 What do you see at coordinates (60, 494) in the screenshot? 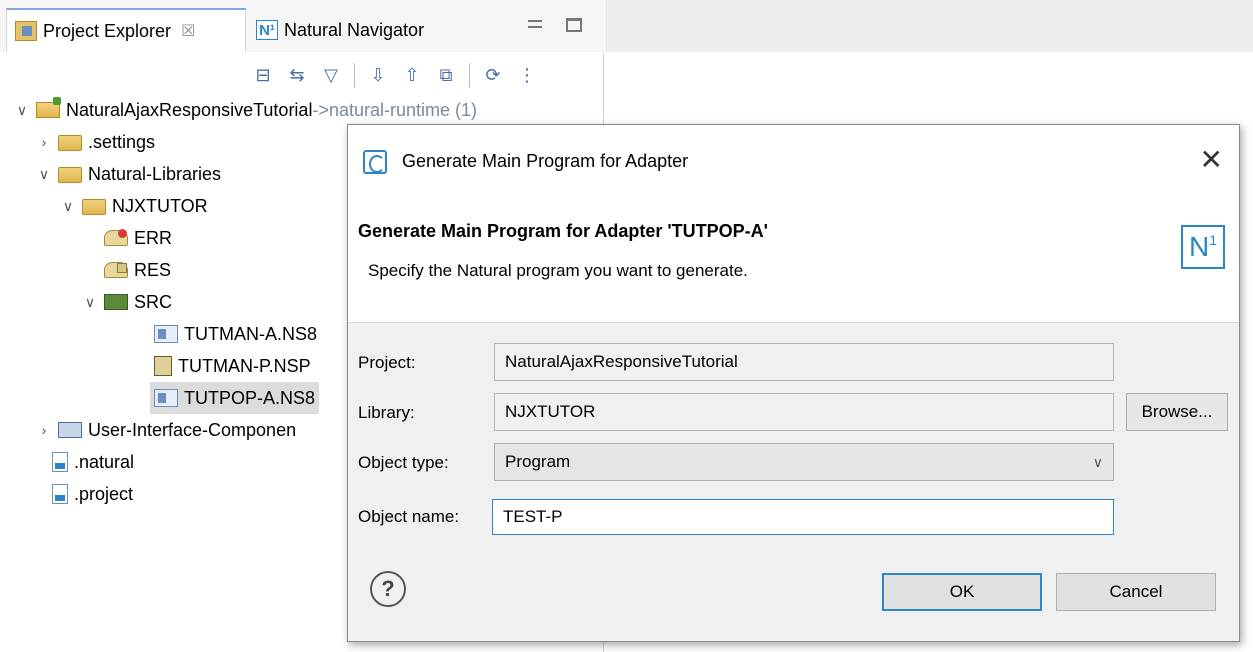
I see `project-file-icon` at bounding box center [60, 494].